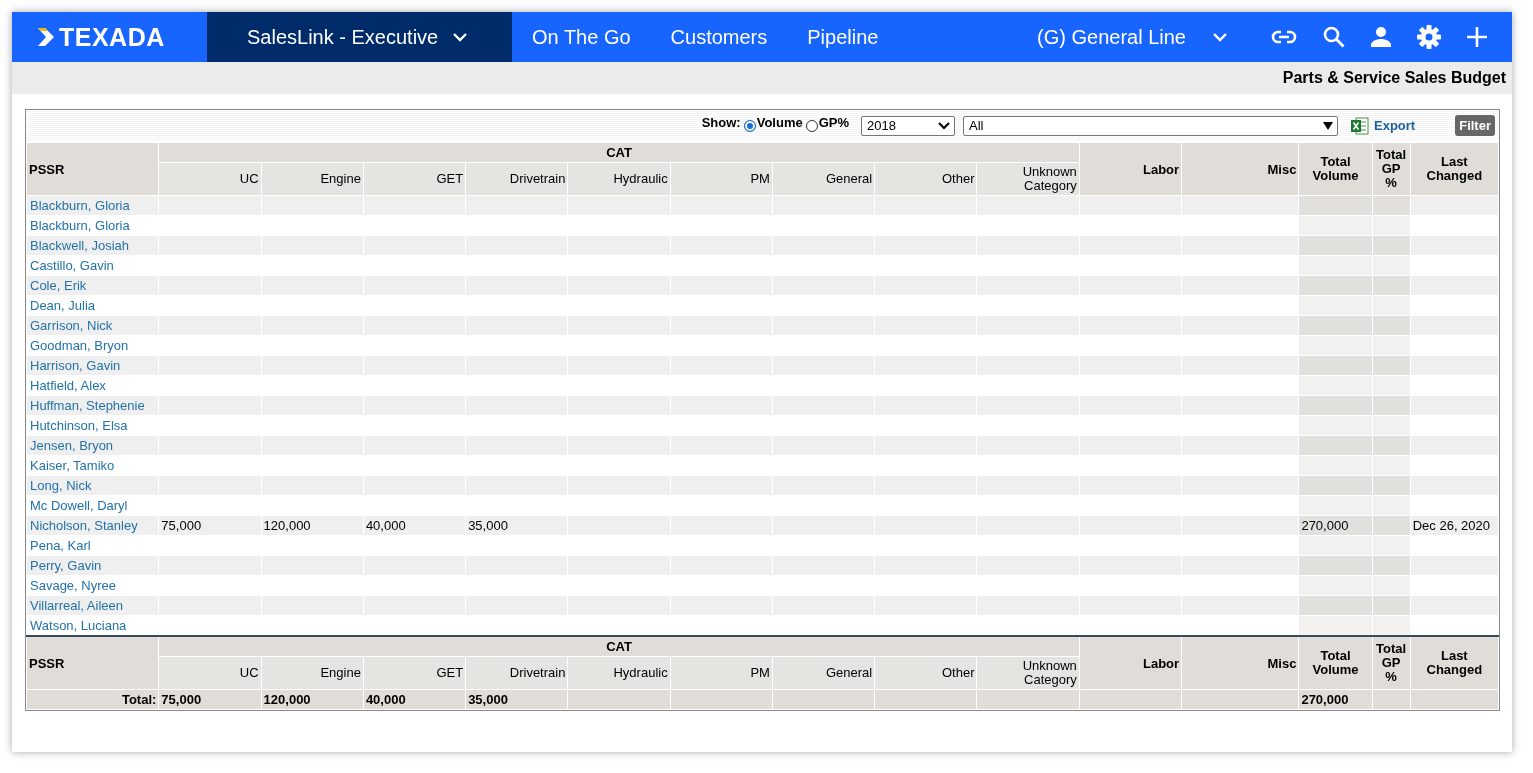 Image resolution: width=1533 pixels, height=773 pixels. Describe the element at coordinates (1477, 37) in the screenshot. I see `add-icon` at that location.